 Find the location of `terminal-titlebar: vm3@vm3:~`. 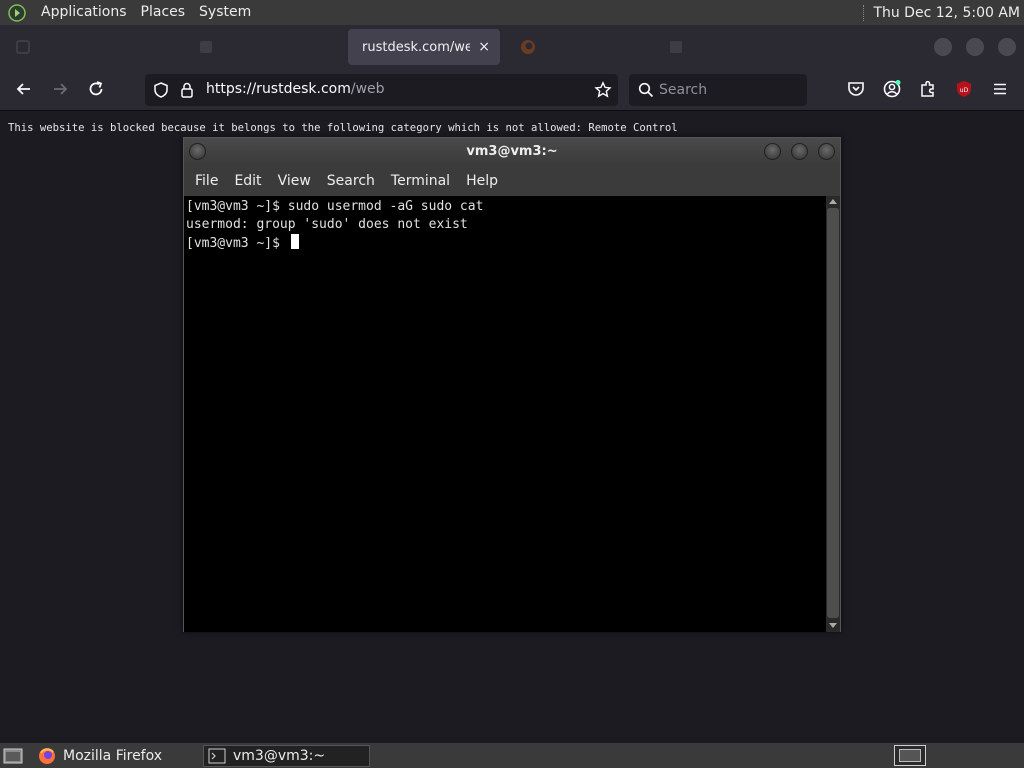

terminal-titlebar: vm3@vm3:~ is located at coordinates (512, 152).